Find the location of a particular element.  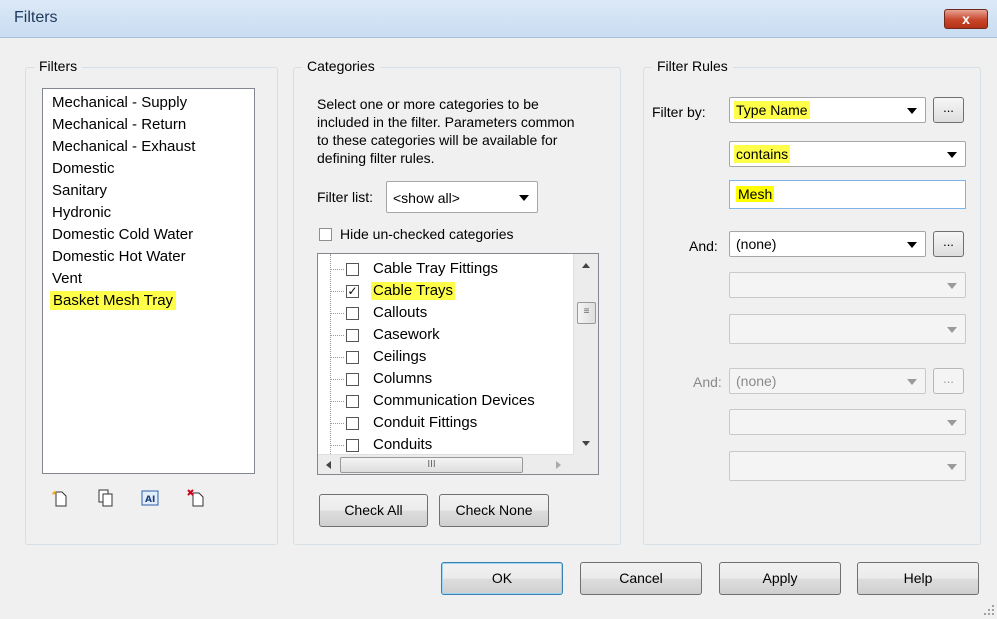

and2-dropdown: (none) is located at coordinates (827, 381).